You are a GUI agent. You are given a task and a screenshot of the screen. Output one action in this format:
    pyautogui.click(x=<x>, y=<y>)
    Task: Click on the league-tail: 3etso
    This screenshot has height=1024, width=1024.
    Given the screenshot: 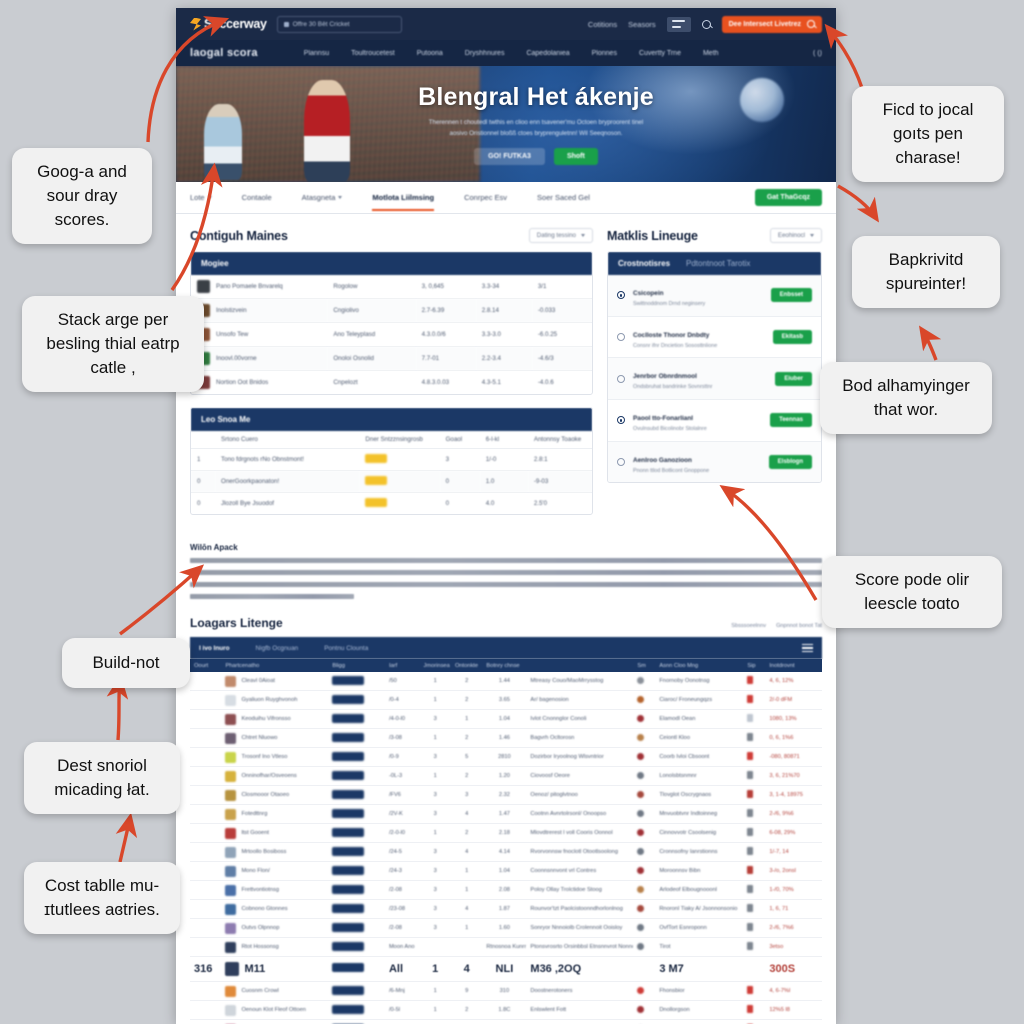 What is the action you would take?
    pyautogui.click(x=793, y=947)
    